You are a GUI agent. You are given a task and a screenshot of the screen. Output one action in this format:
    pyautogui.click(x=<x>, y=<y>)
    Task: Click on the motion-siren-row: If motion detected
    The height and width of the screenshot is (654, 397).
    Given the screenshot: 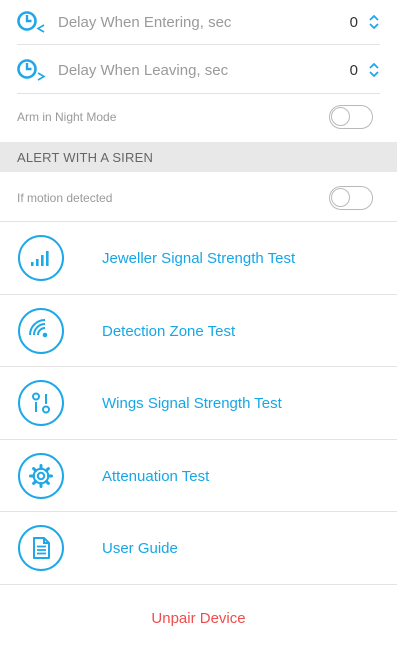 What is the action you would take?
    pyautogui.click(x=195, y=198)
    